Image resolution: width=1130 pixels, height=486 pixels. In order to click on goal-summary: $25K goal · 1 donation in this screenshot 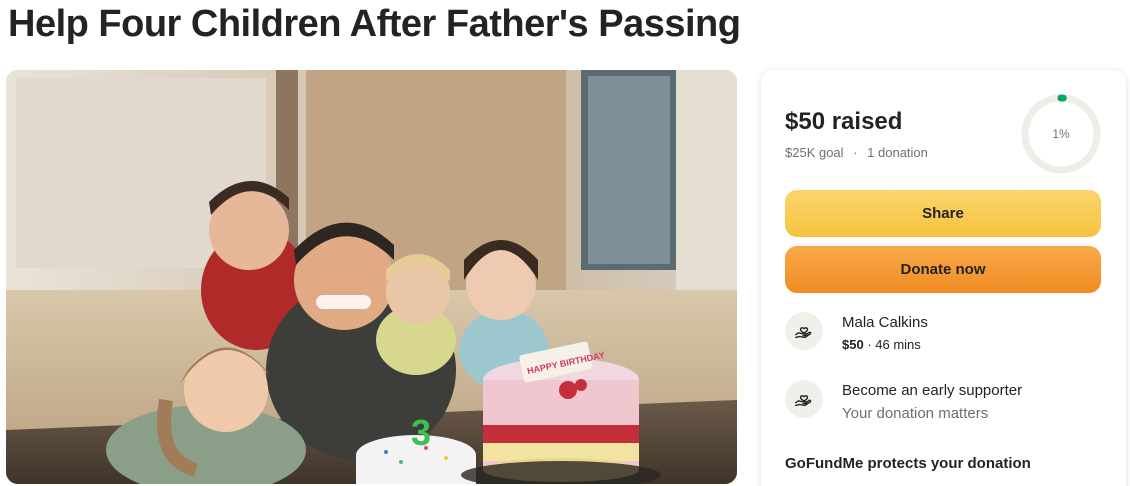, I will do `click(856, 152)`.